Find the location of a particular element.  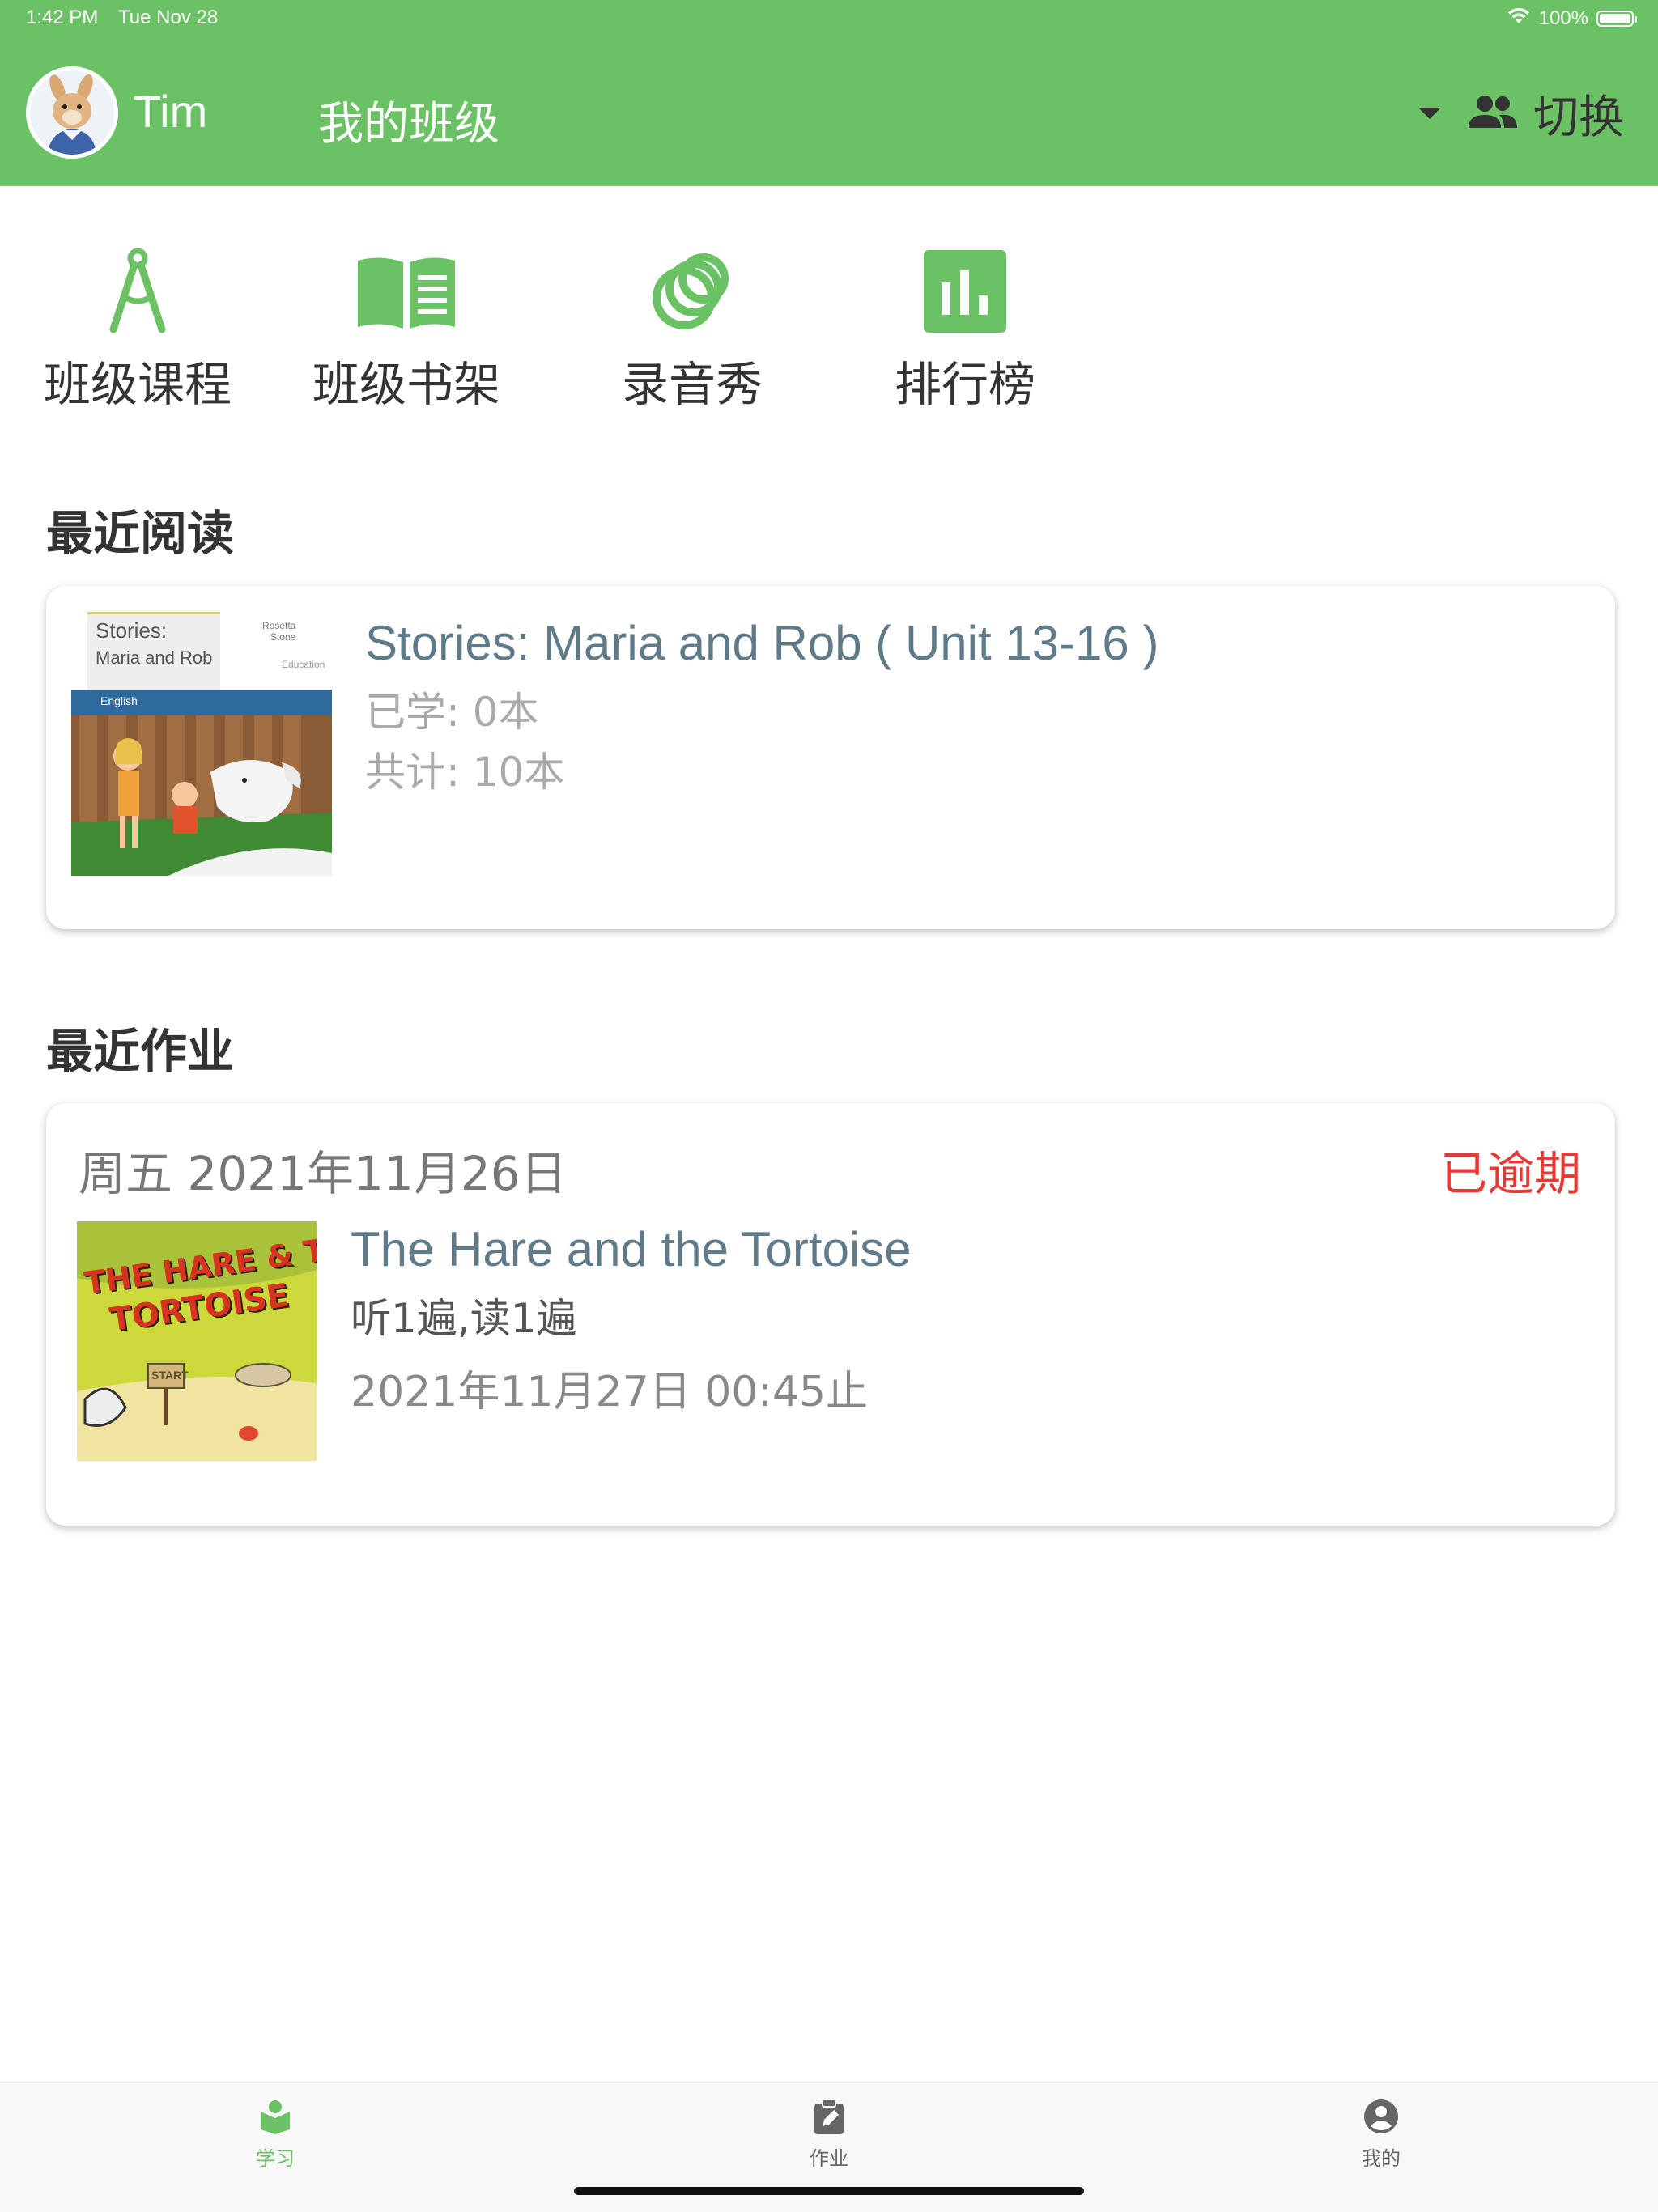

tab-label: 学习 is located at coordinates (275, 2158).